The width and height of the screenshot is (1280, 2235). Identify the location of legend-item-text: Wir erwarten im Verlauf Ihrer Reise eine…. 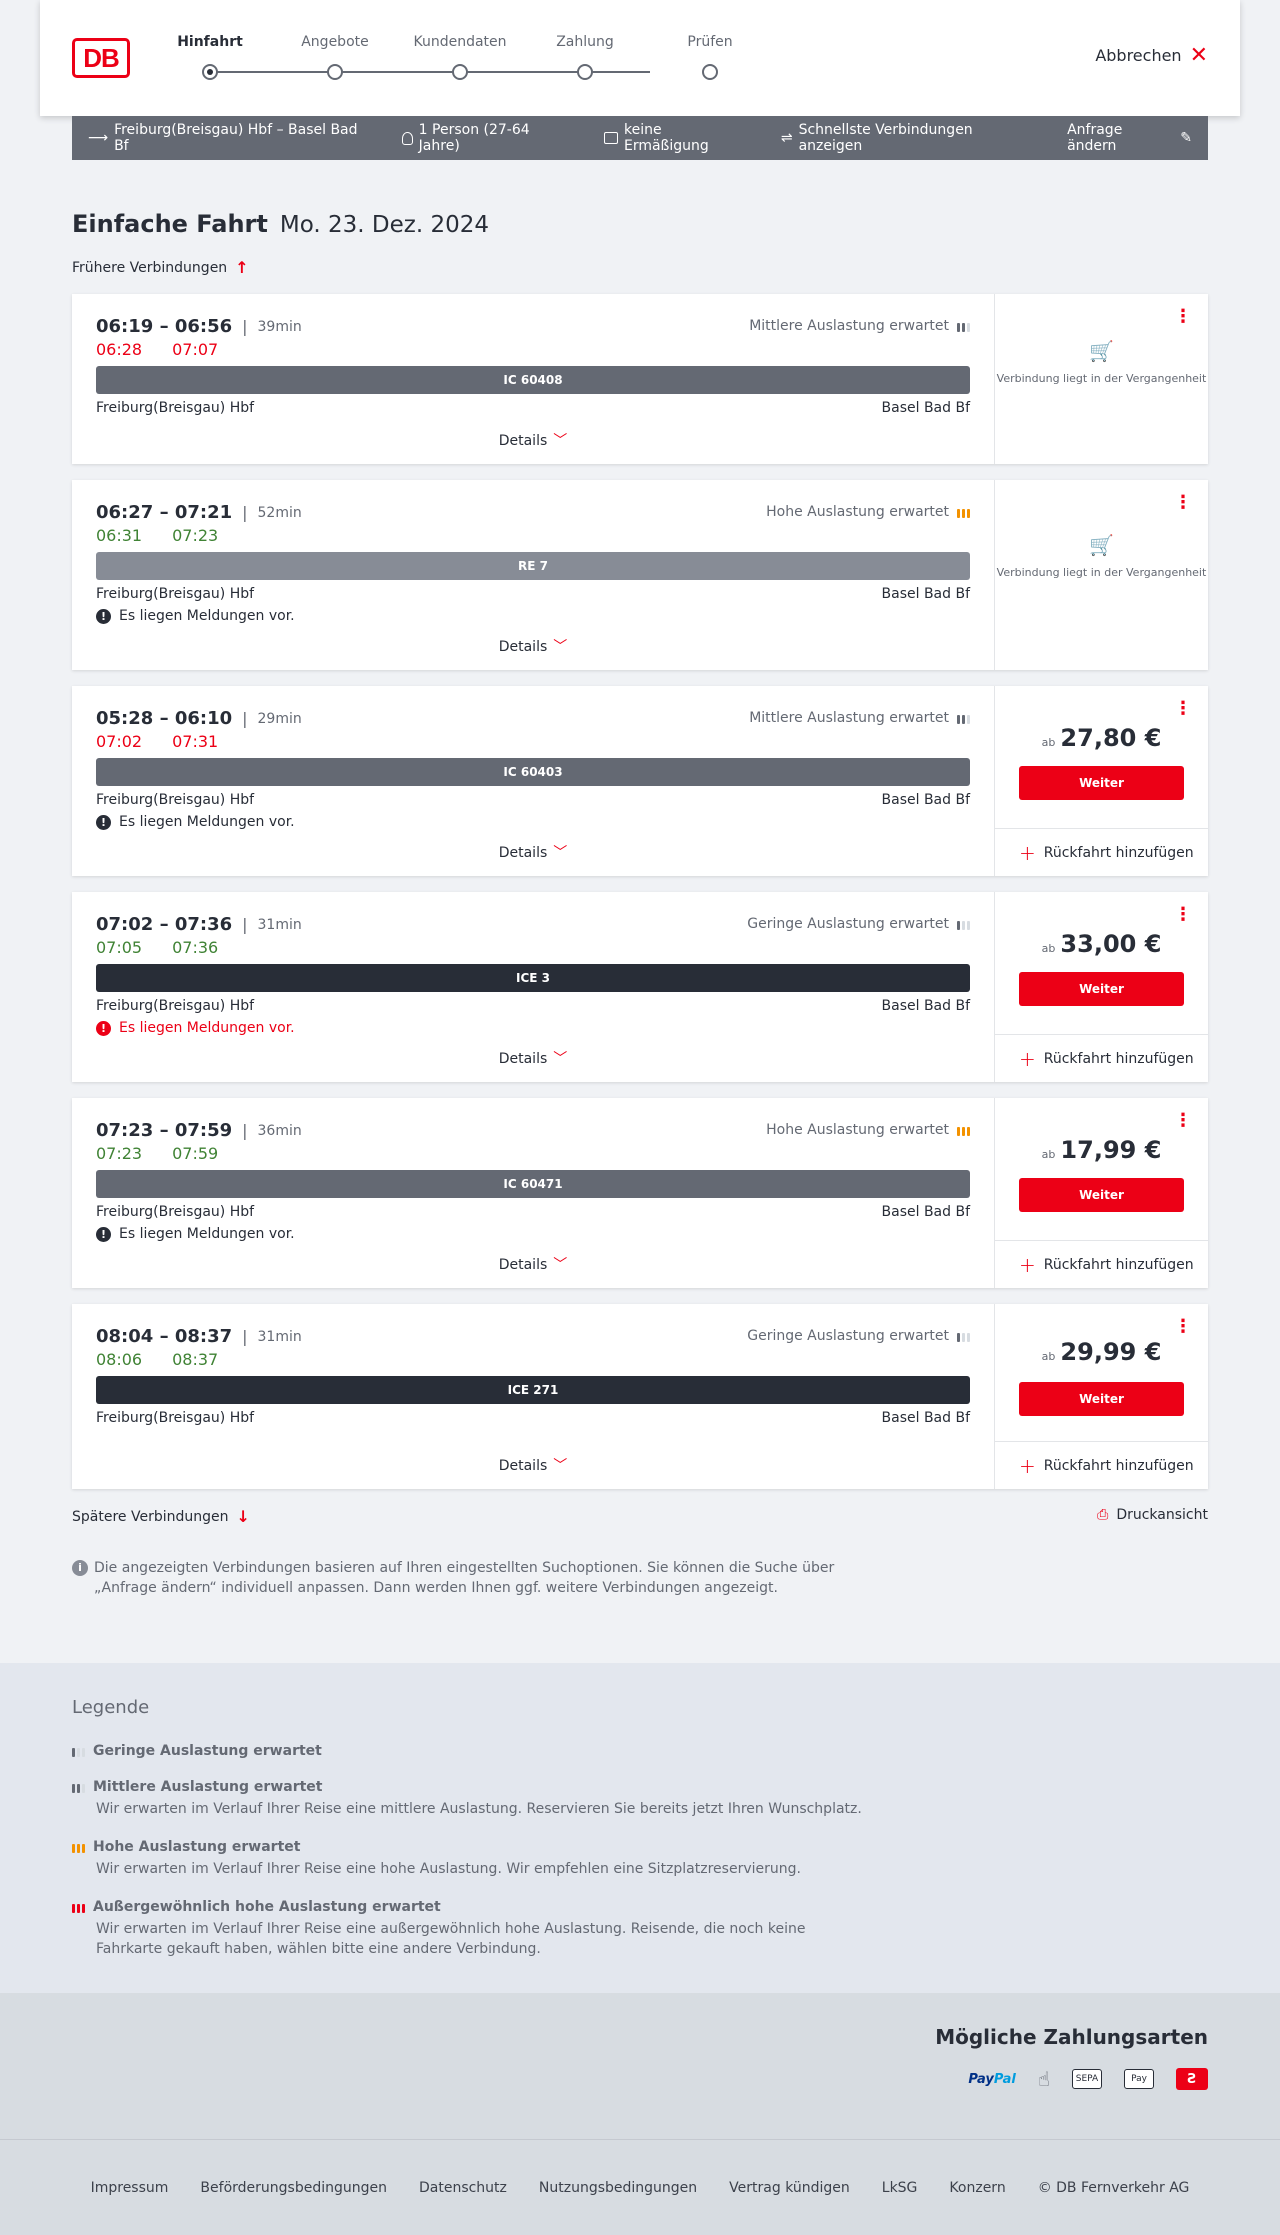
(479, 1809).